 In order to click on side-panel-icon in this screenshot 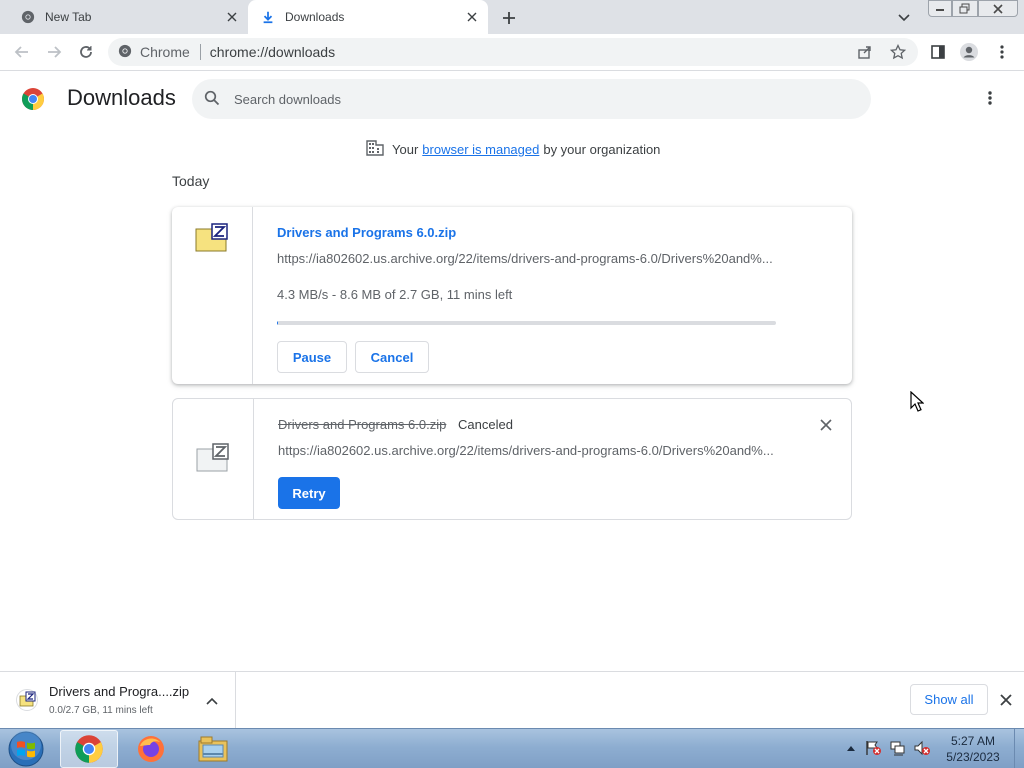, I will do `click(938, 52)`.